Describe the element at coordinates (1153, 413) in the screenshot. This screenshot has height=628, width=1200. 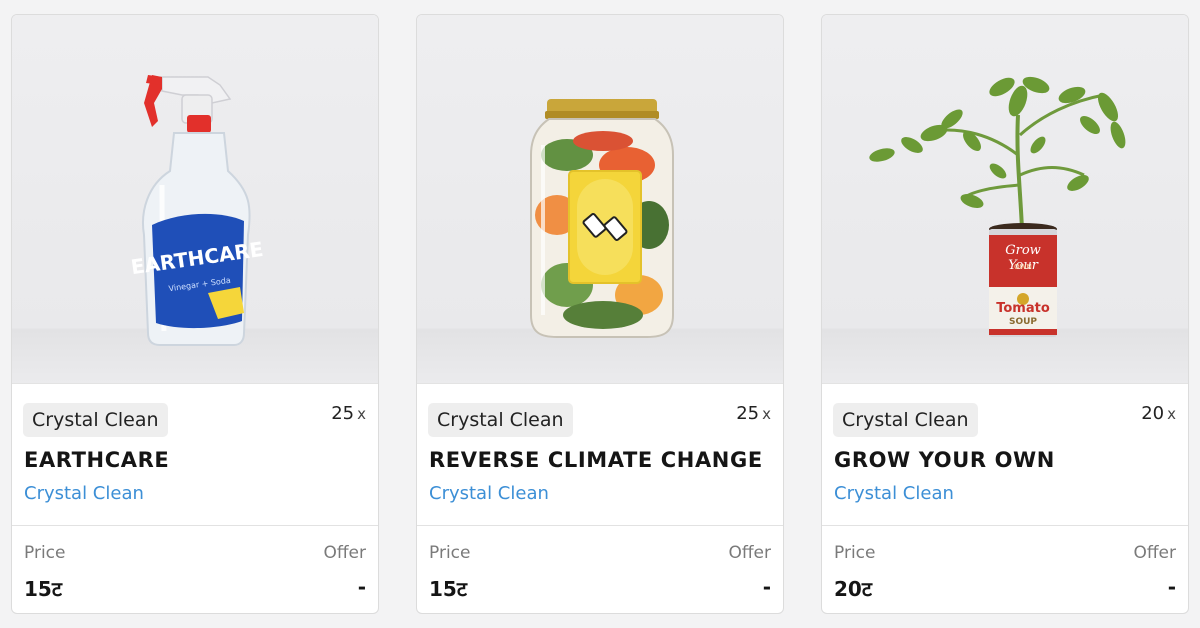
I see `quantity-value: 20` at that location.